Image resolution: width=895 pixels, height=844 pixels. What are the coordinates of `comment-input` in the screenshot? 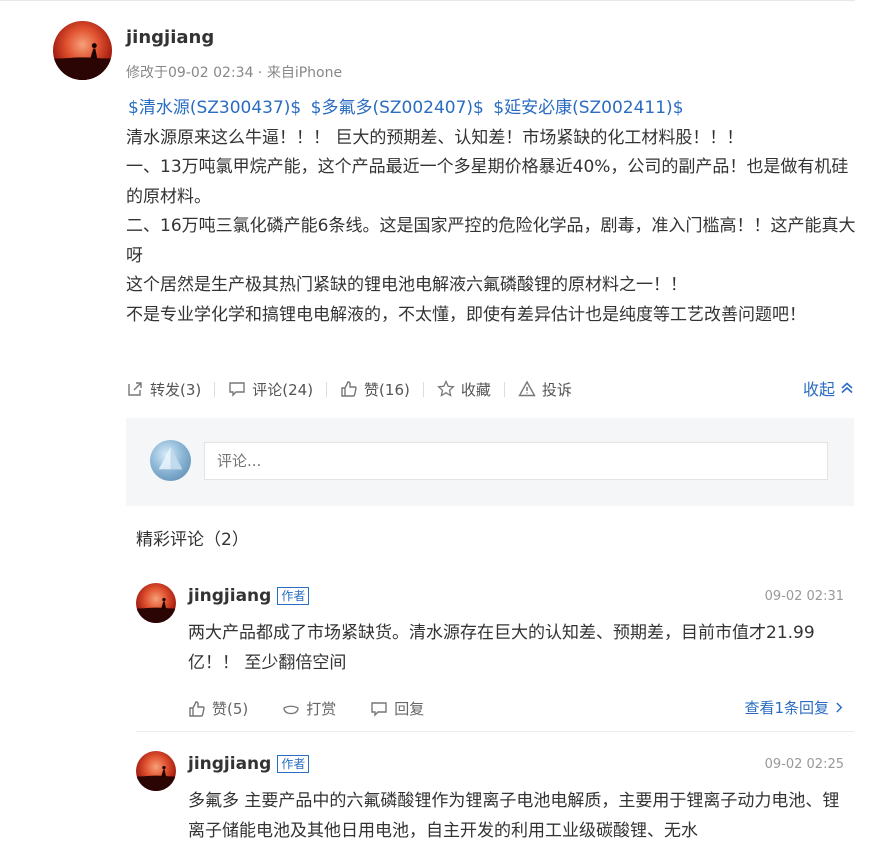 It's located at (516, 461).